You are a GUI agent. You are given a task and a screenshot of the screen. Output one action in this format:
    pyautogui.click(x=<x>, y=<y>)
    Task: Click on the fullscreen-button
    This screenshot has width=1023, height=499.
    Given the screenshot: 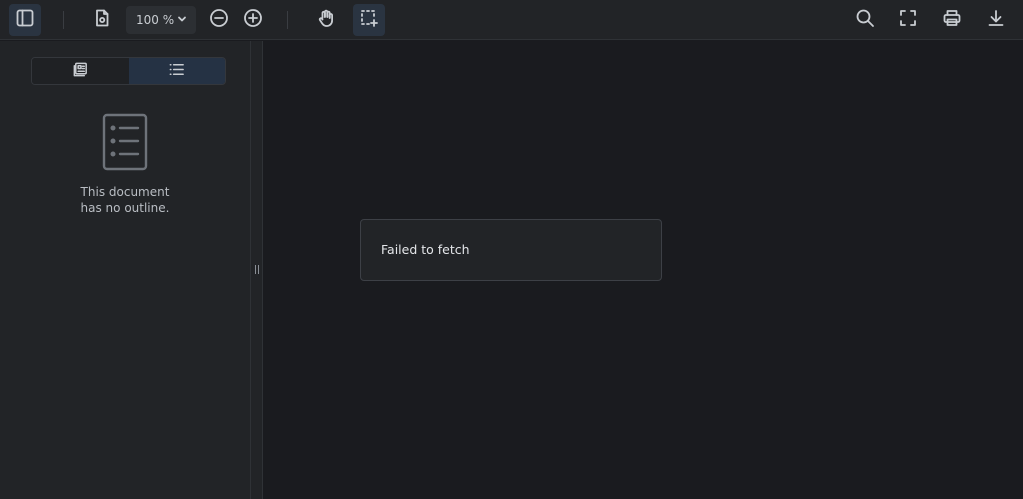 What is the action you would take?
    pyautogui.click(x=908, y=20)
    